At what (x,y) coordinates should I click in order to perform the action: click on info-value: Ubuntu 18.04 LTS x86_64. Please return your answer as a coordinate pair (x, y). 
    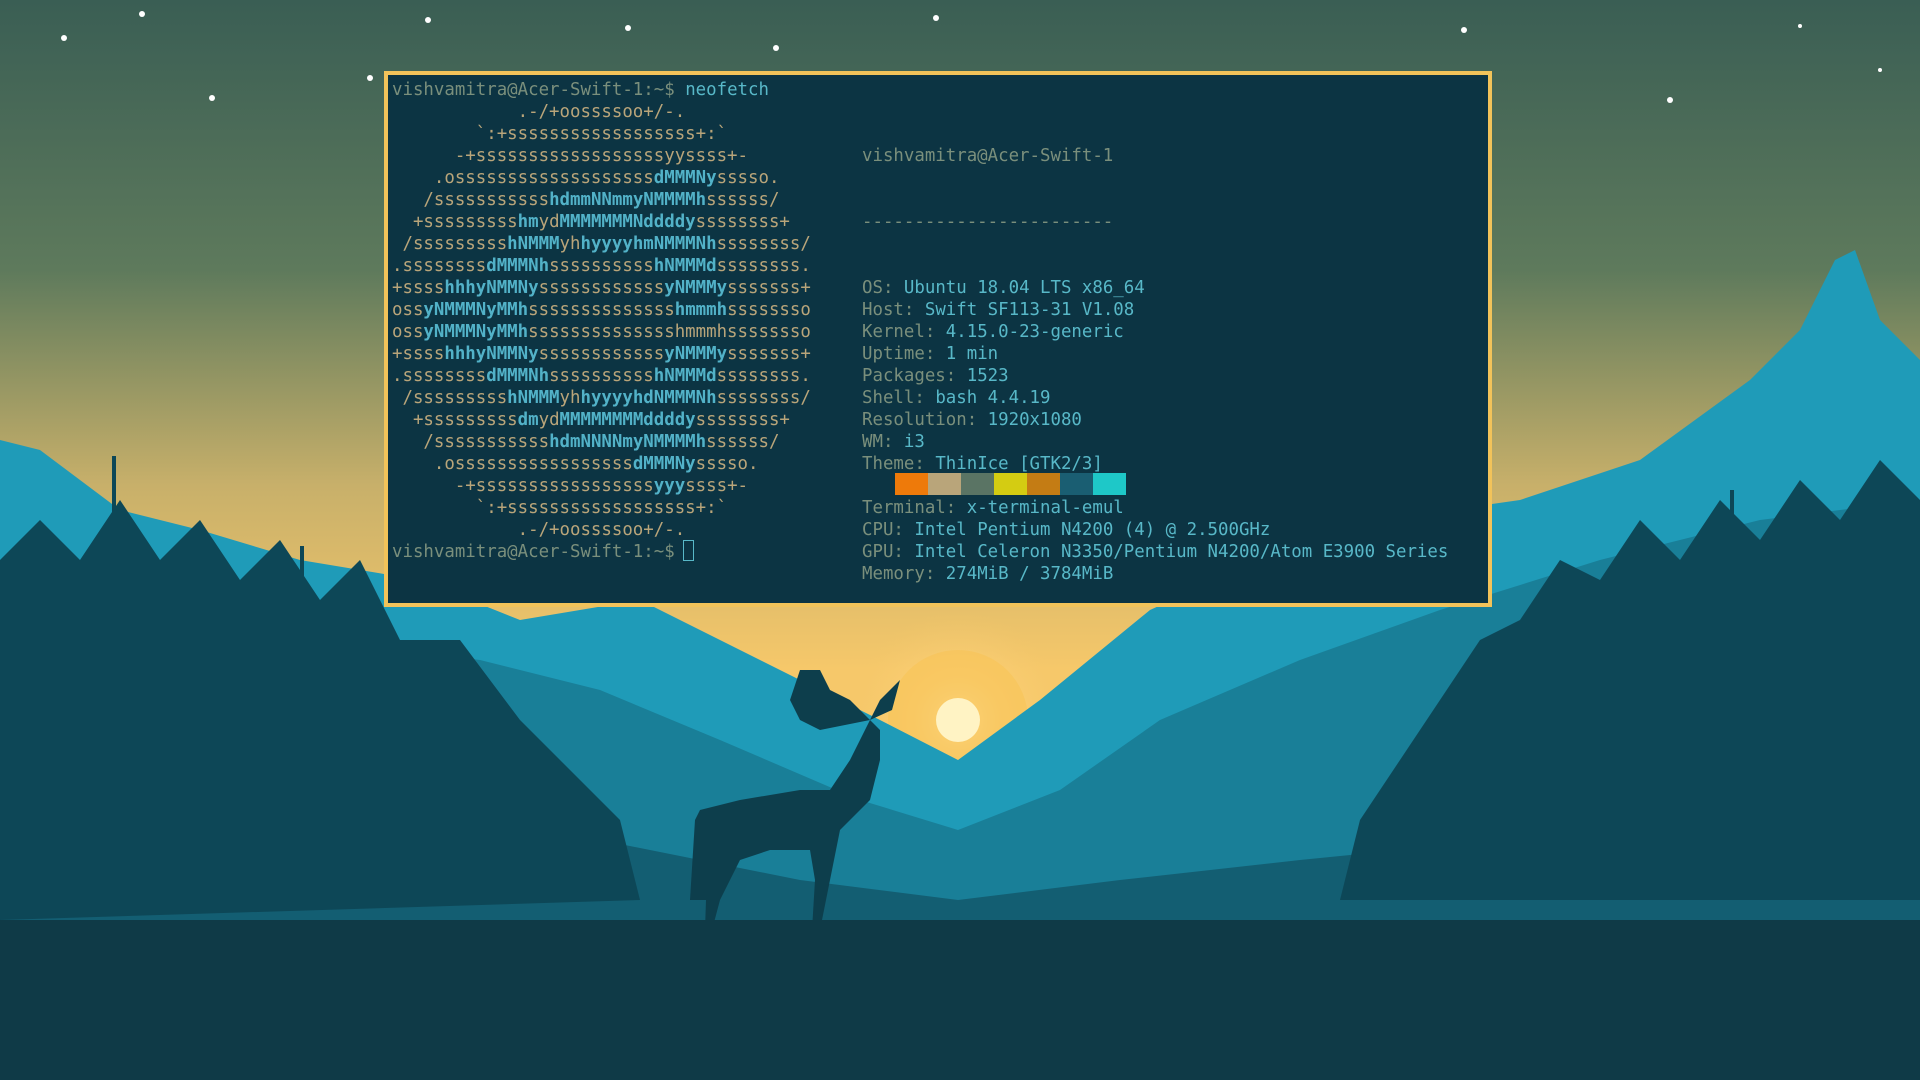
    Looking at the image, I should click on (1024, 288).